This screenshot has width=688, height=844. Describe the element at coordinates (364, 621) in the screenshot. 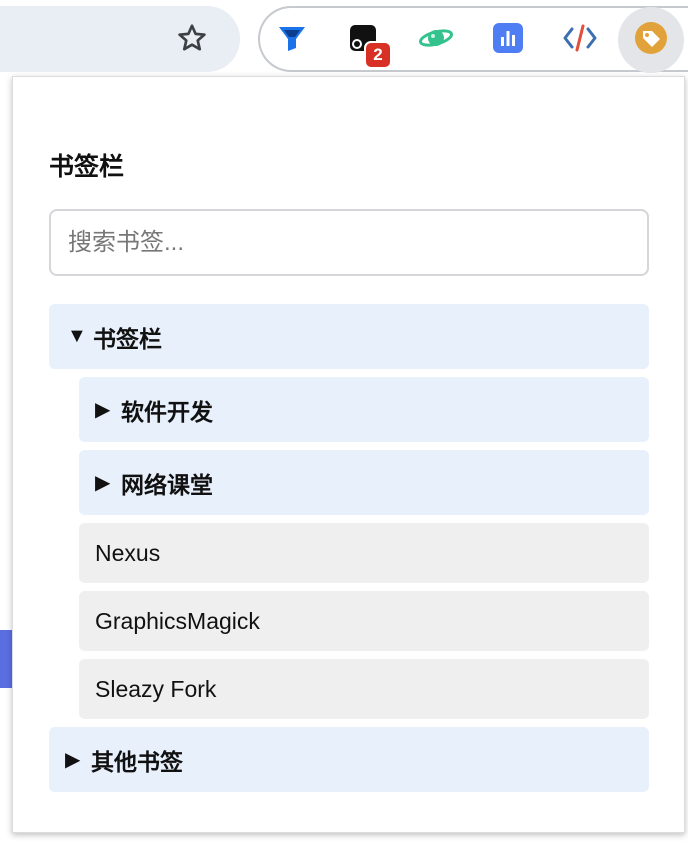

I see `bookmark-item: GraphicsMagick` at that location.